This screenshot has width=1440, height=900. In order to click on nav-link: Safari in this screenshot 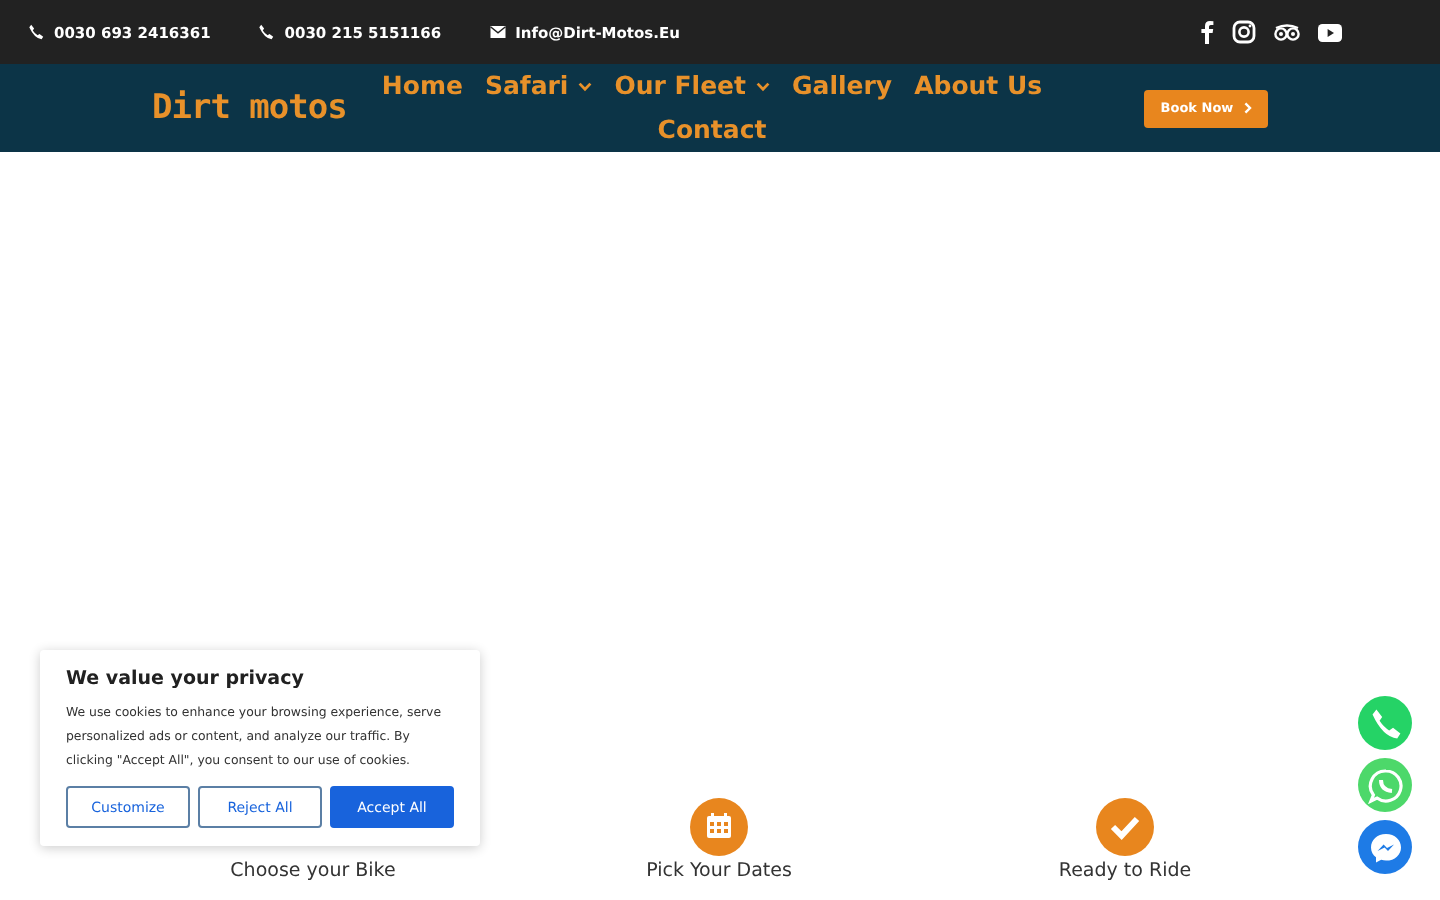, I will do `click(538, 86)`.